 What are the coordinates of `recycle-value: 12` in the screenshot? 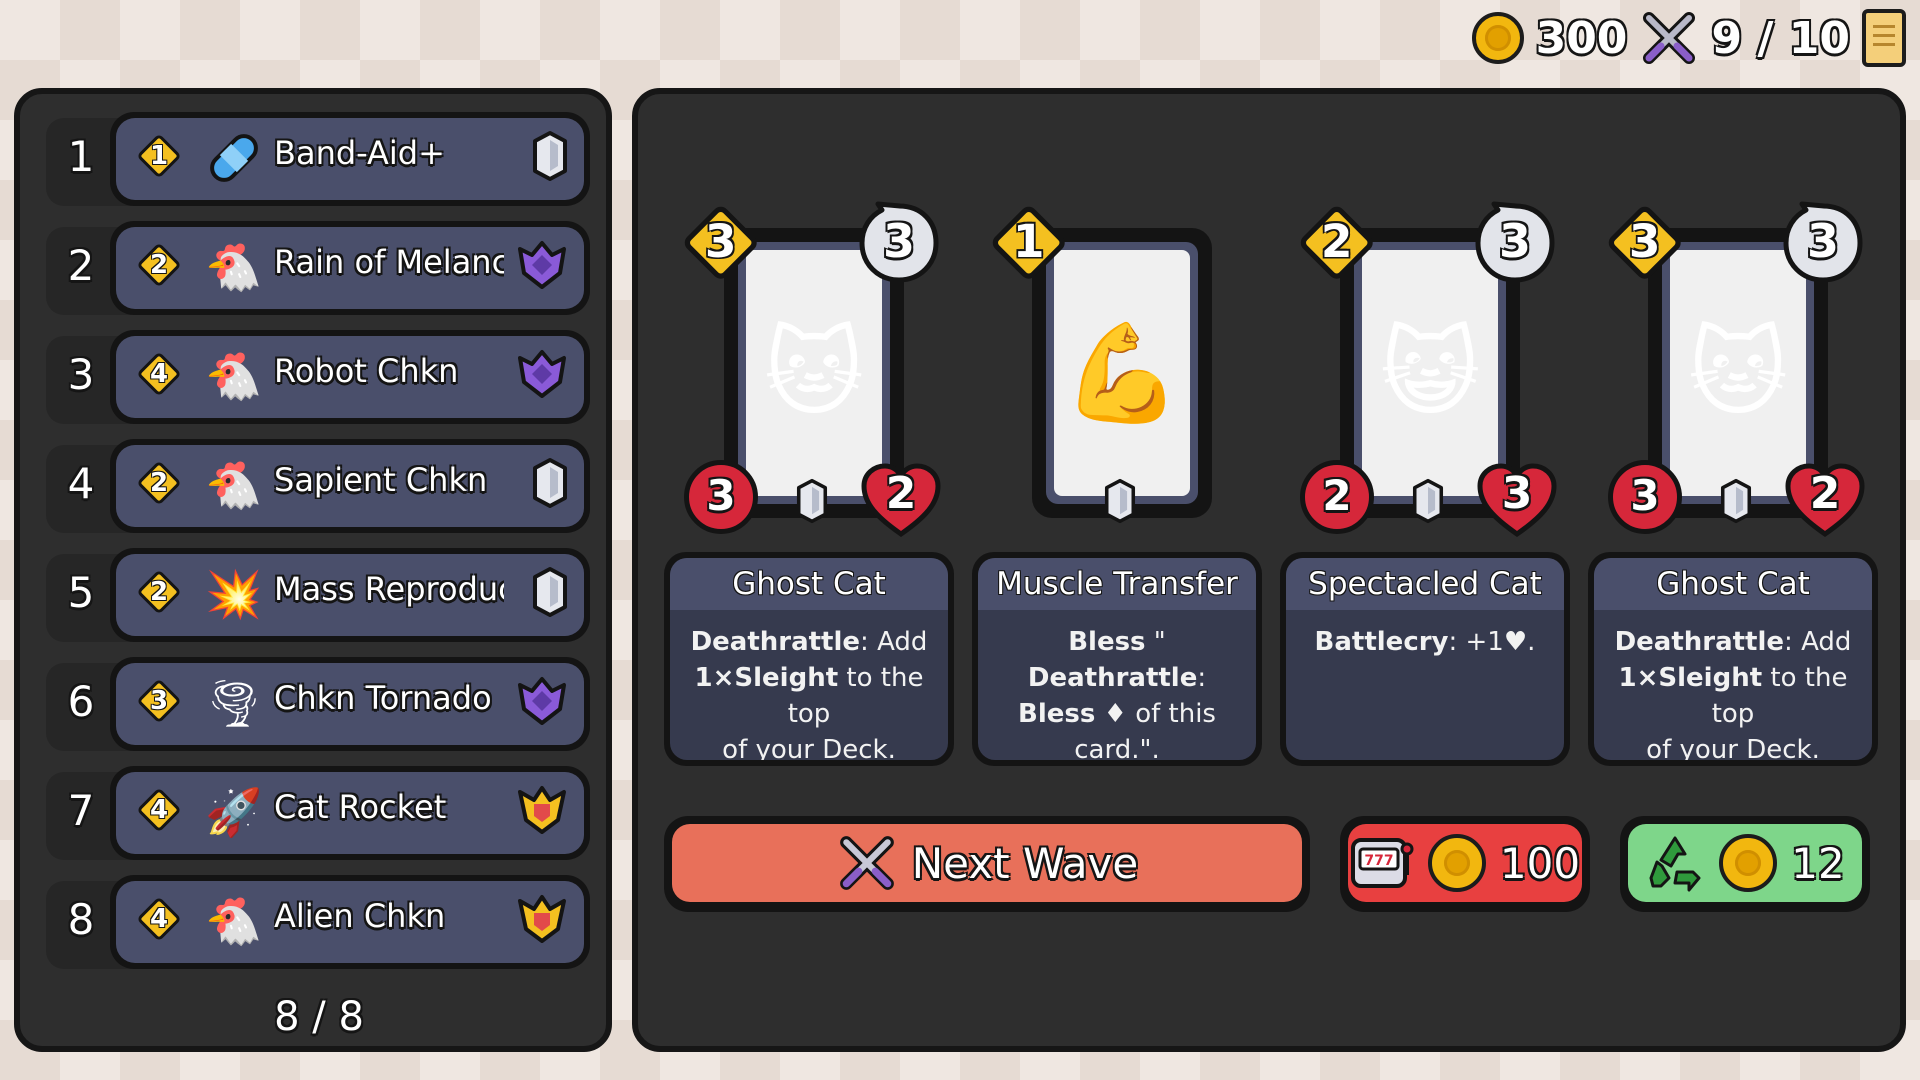 It's located at (1818, 863).